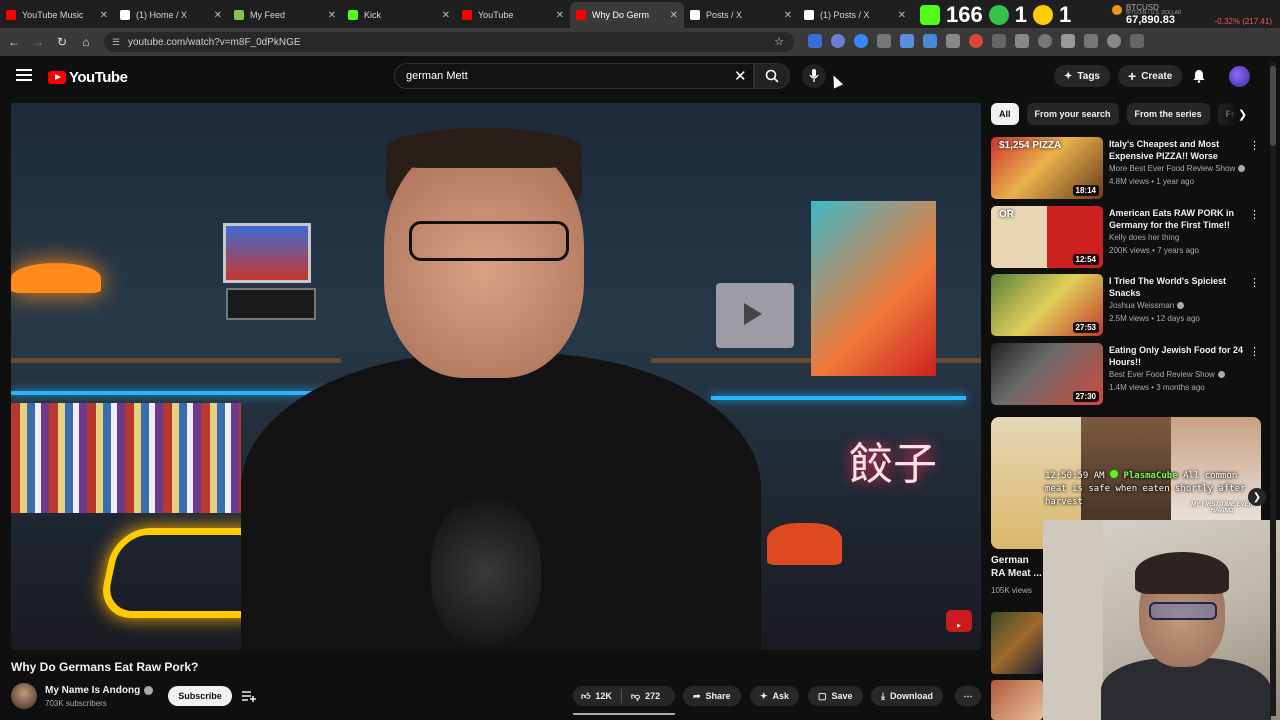 The image size is (1280, 720). I want to click on menu-icon, so click(1137, 41).